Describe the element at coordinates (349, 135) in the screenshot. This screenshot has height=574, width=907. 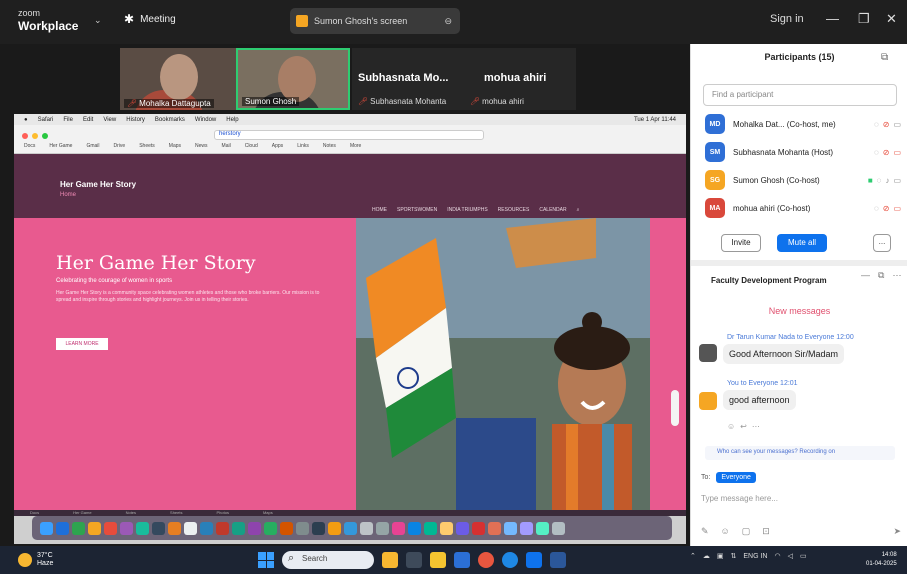
I see `address-bar: herstory` at that location.